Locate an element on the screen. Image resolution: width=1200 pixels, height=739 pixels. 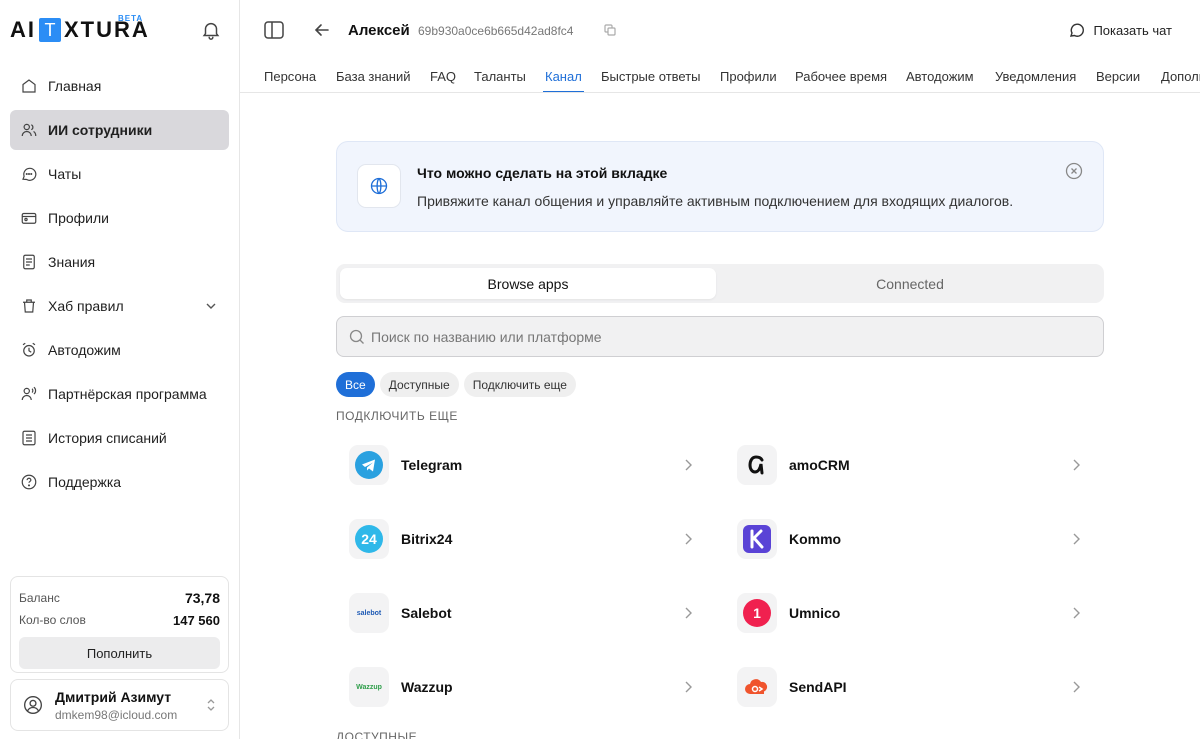
users-icon is located at coordinates (29, 130).